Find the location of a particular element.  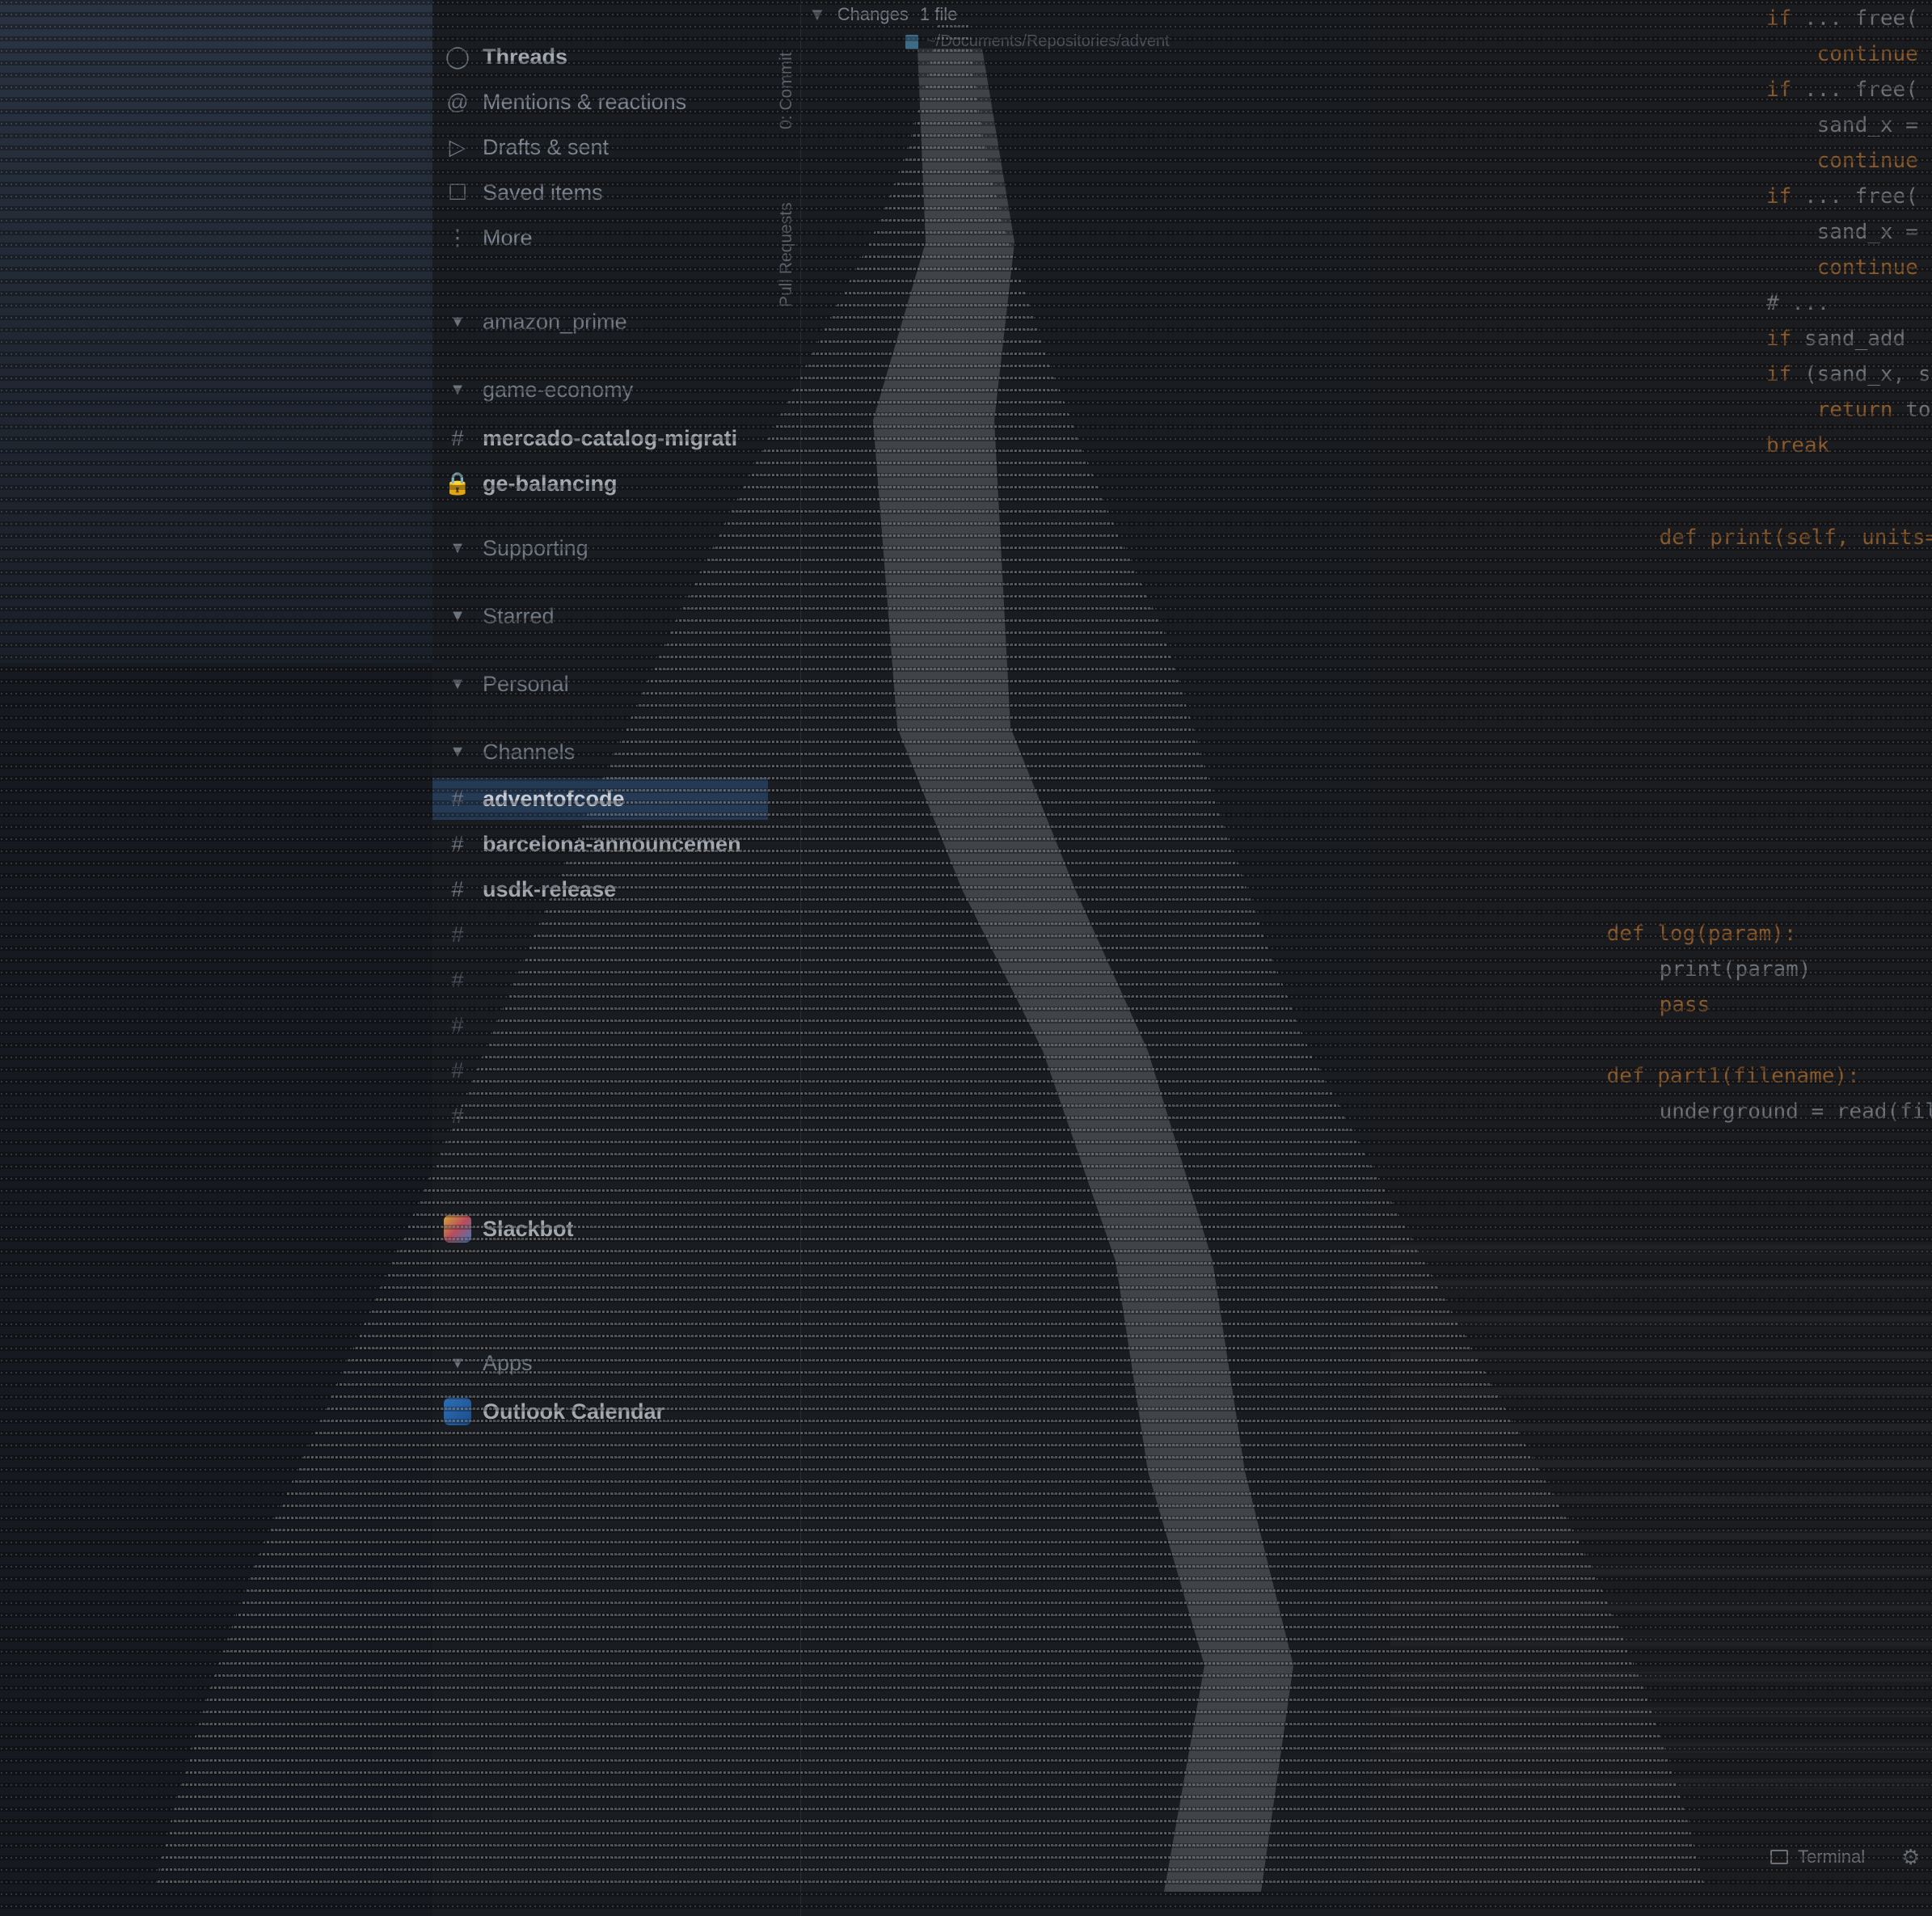

channel-placeholder-1: # is located at coordinates (600, 935).